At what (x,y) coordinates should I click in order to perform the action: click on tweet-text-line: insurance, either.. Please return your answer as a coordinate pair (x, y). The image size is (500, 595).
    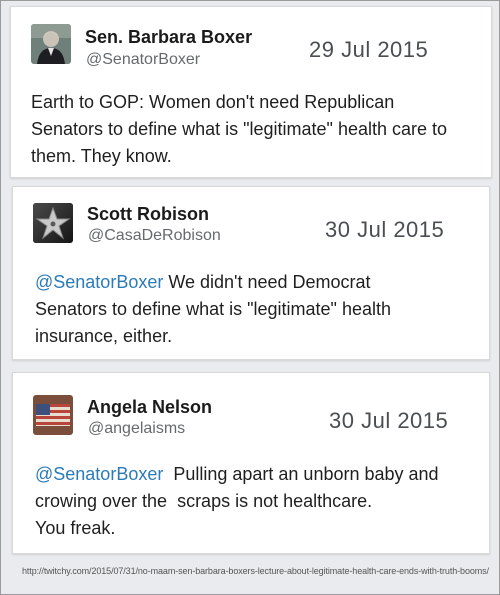
    Looking at the image, I should click on (104, 336).